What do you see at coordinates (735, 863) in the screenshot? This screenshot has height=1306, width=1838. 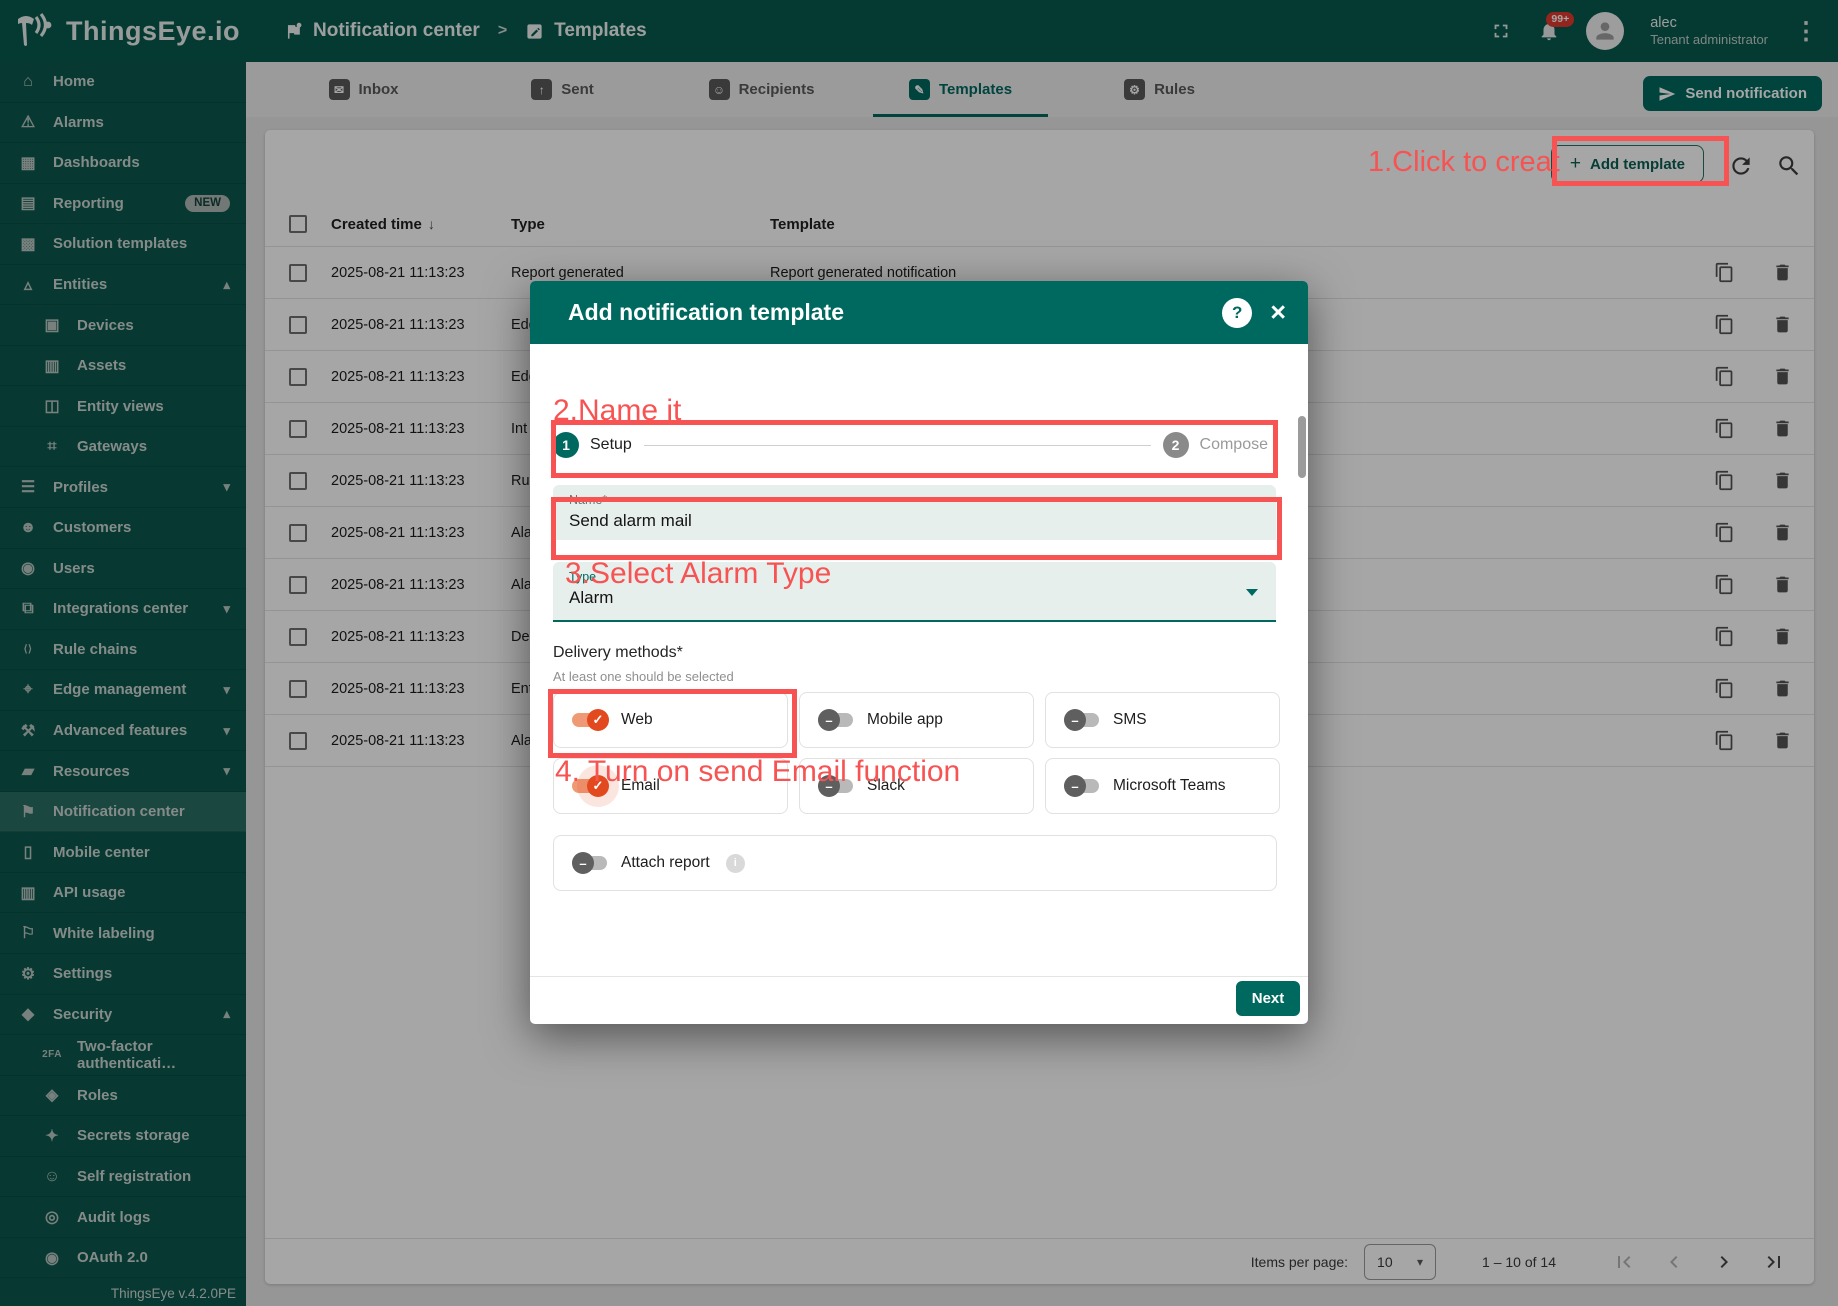 I see `info-icon: i` at bounding box center [735, 863].